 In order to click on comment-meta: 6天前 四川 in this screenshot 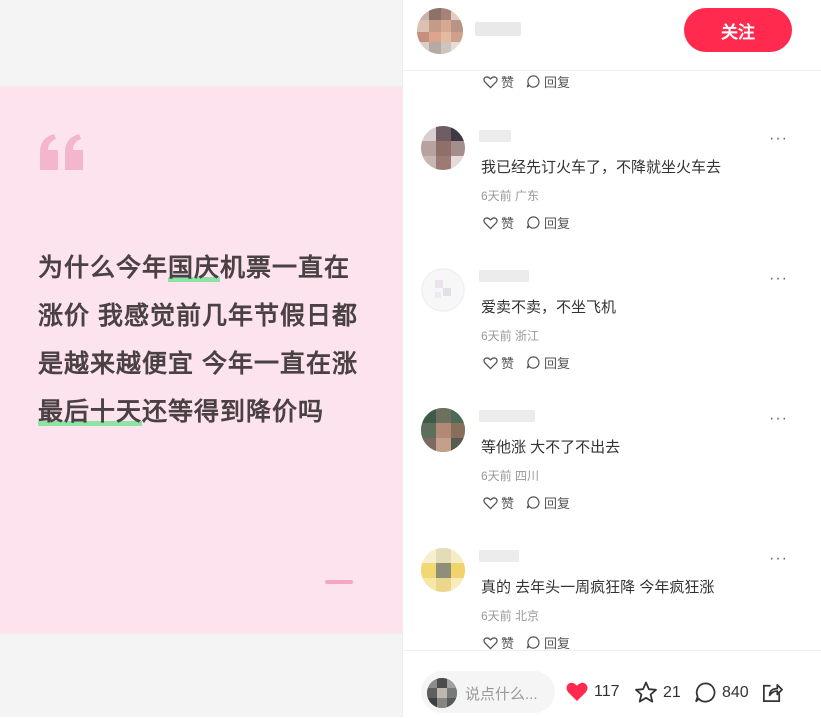, I will do `click(510, 476)`.